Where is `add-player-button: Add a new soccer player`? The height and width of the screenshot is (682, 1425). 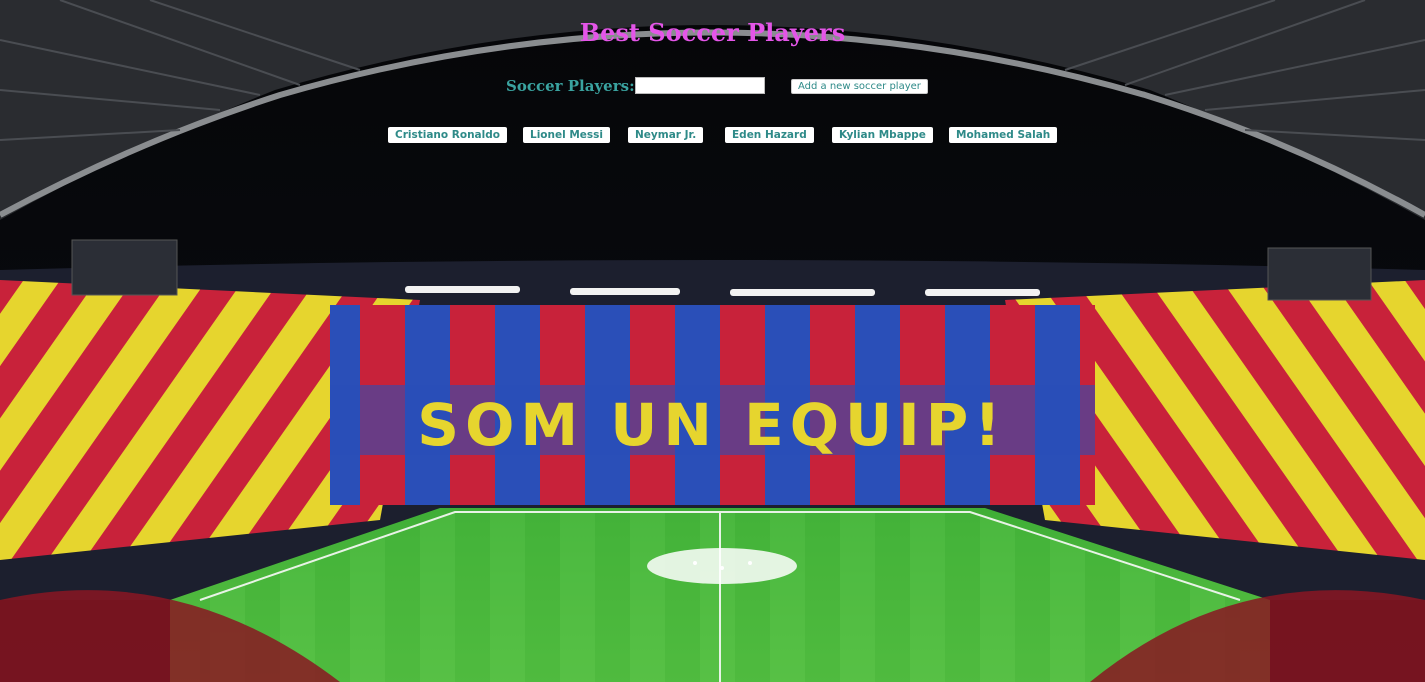
add-player-button: Add a new soccer player is located at coordinates (859, 86).